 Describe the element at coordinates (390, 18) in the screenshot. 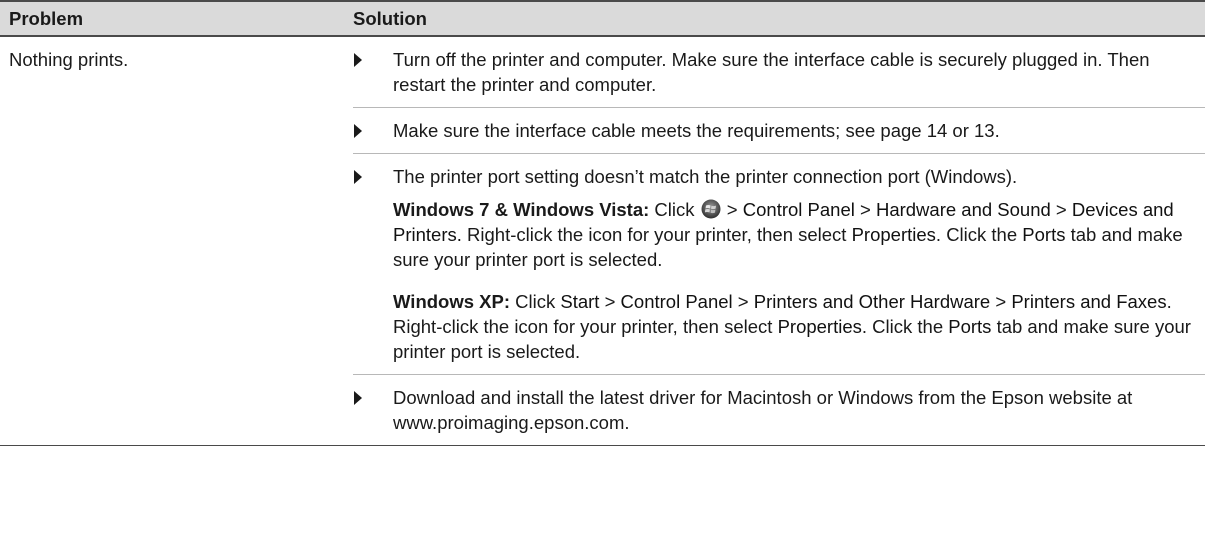

I see `header-solution: Solution` at that location.